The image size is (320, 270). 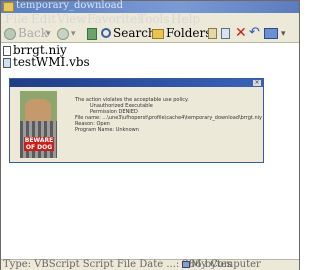 I want to click on beware-sign: BEWARE OF DOG, so click(x=39, y=144).